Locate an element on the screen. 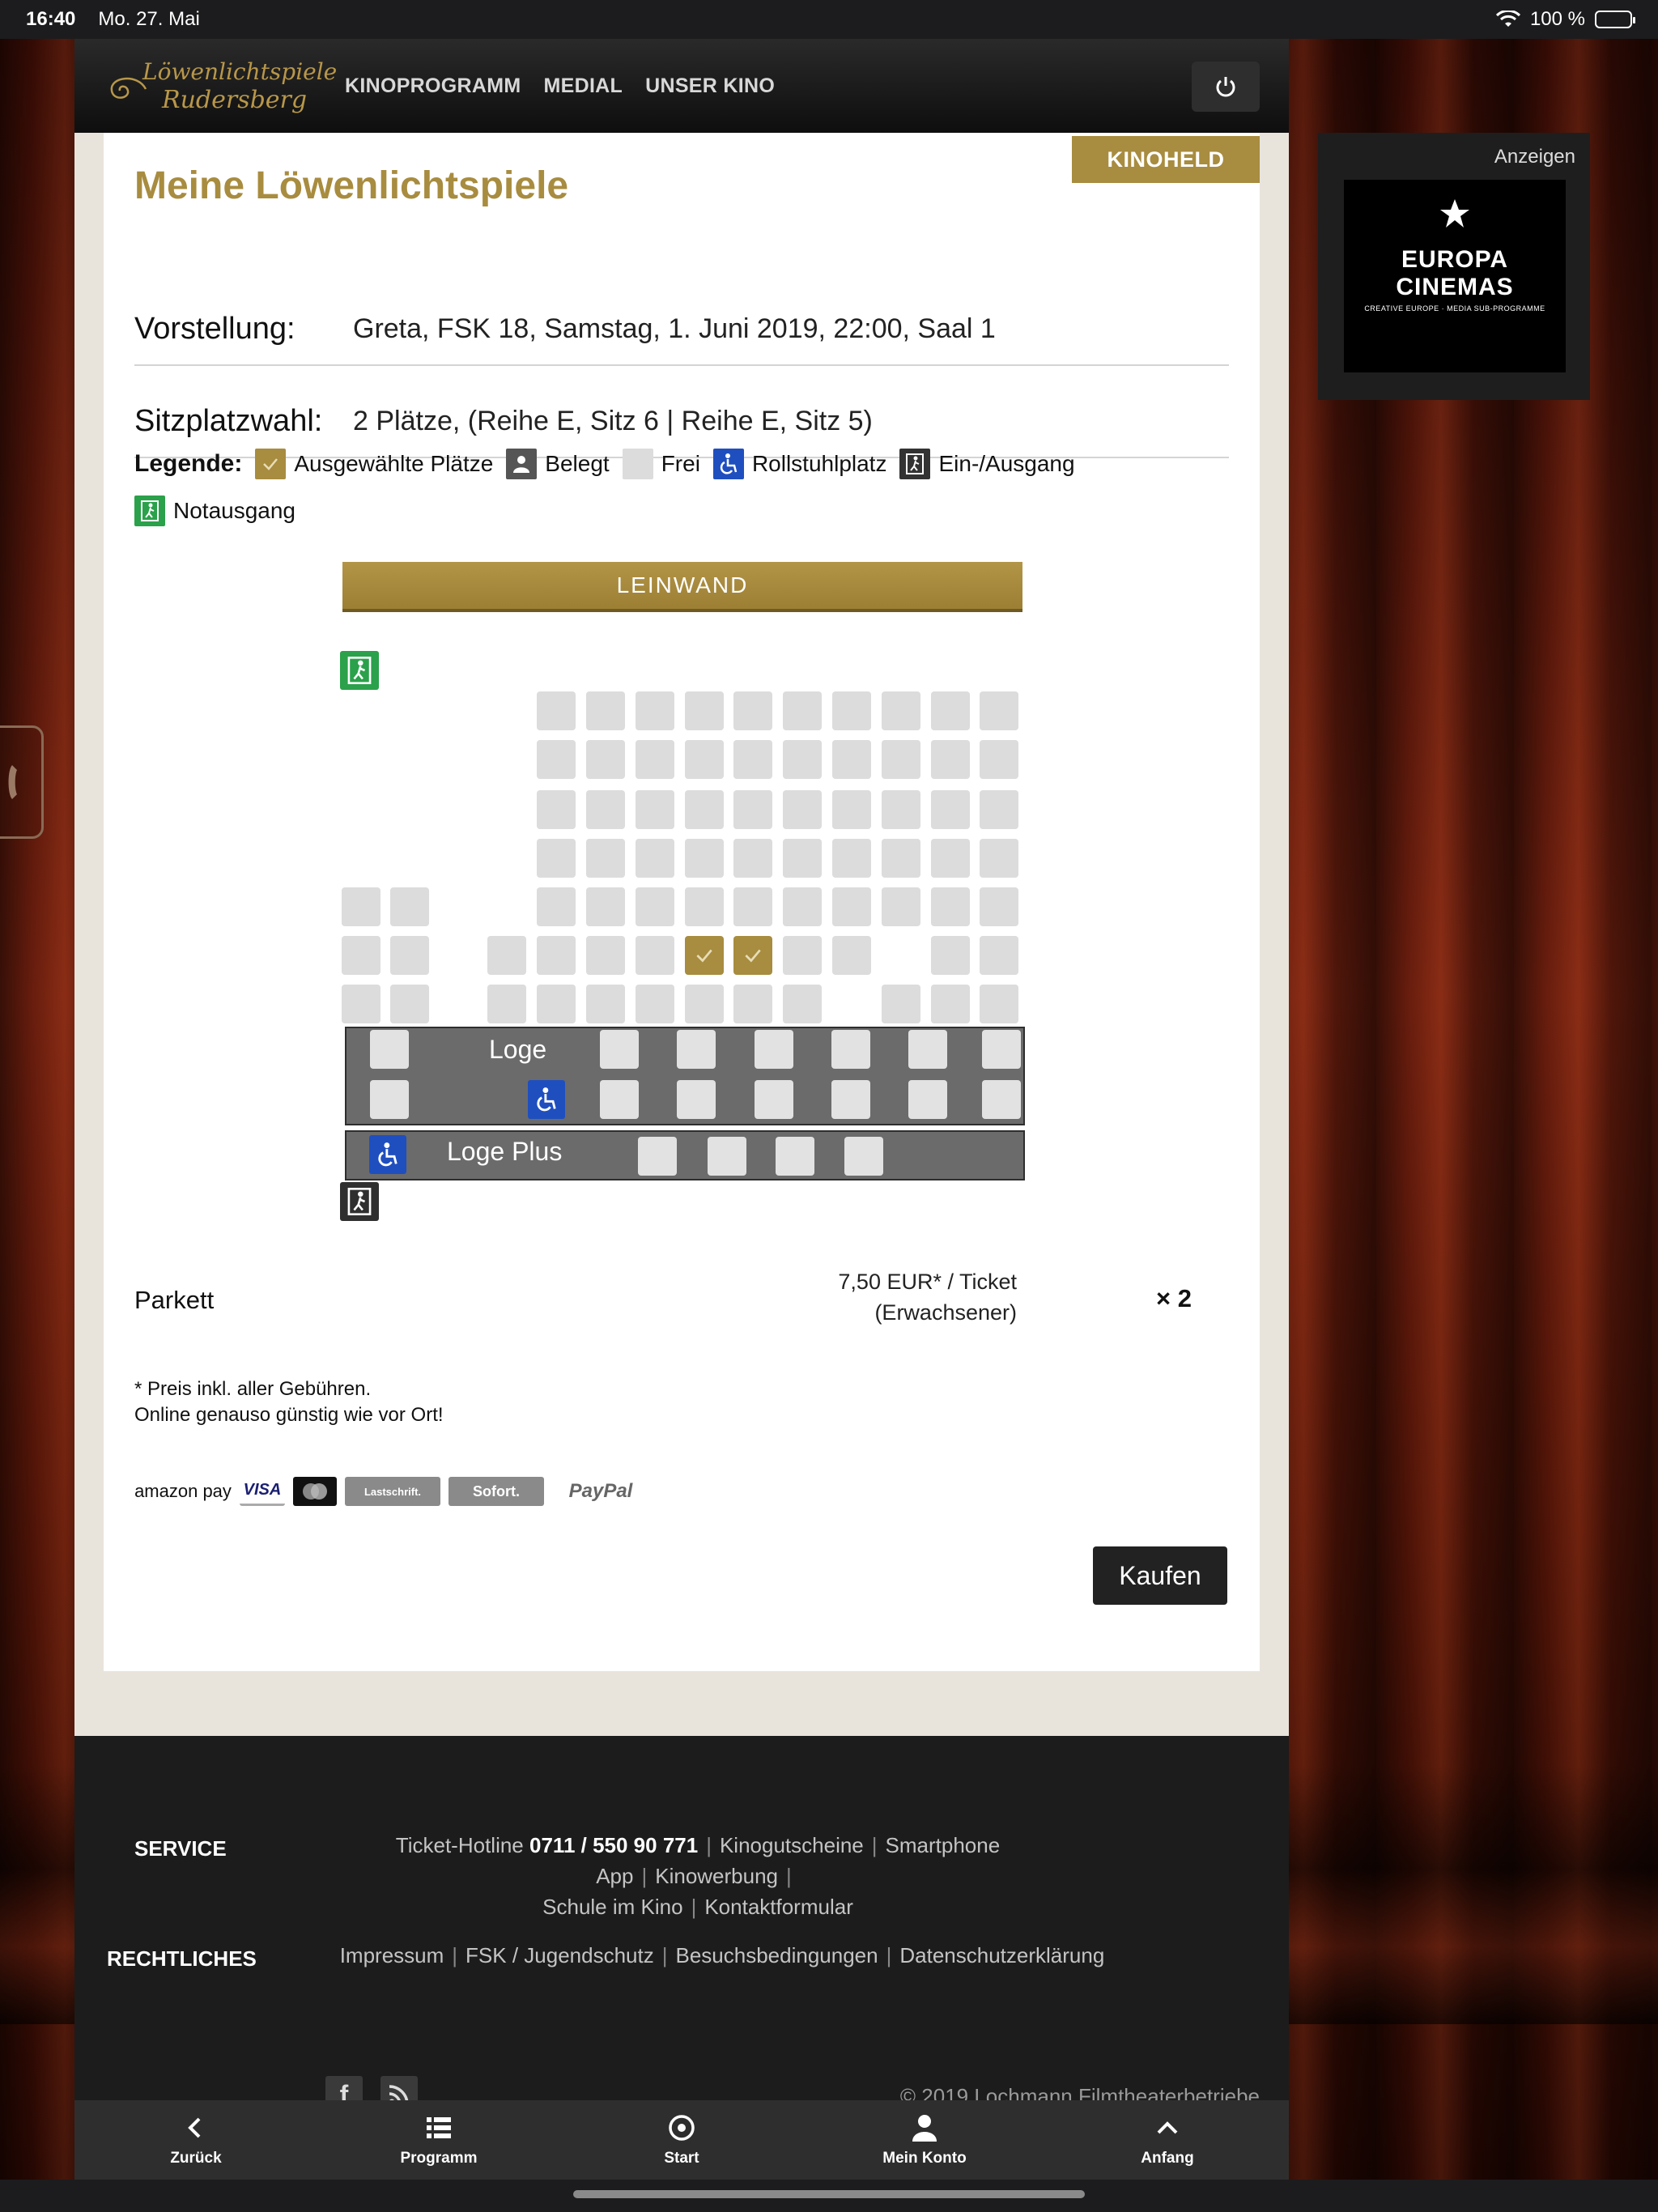 The image size is (1658, 2212). link-impressum: Impressum is located at coordinates (392, 1955).